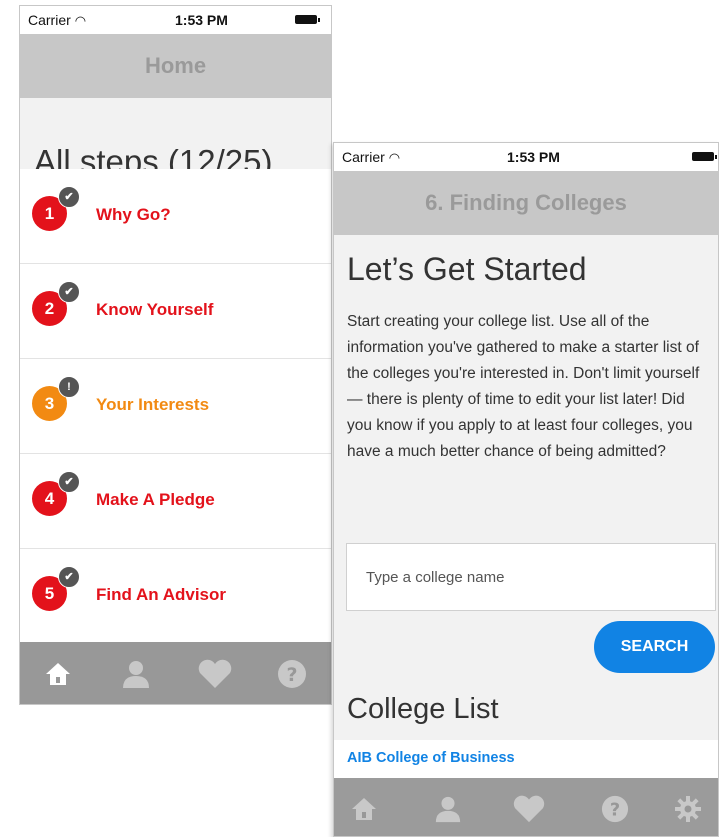 The width and height of the screenshot is (719, 837). I want to click on nav-bar: Home, so click(175, 66).